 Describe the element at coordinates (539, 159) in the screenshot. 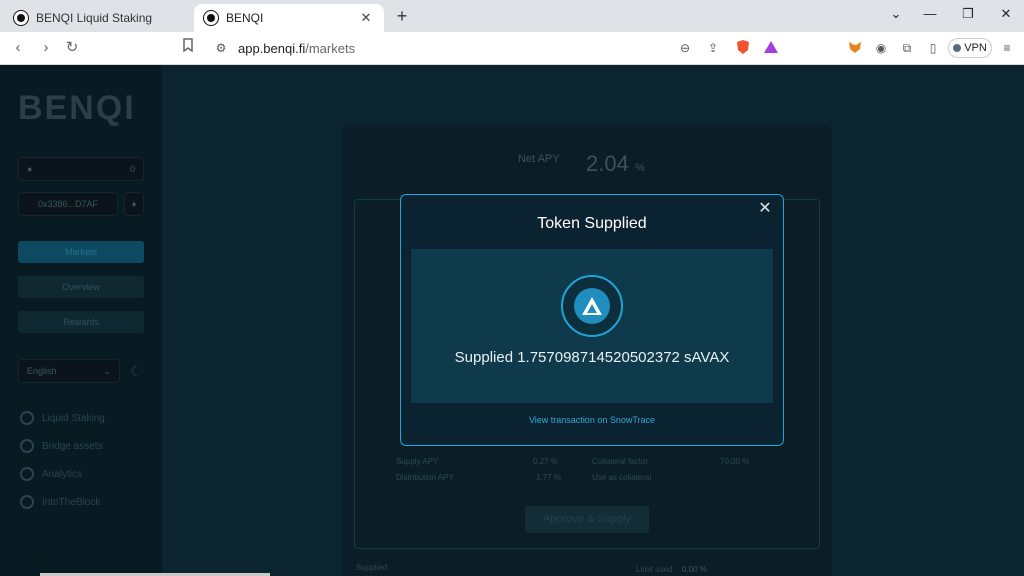

I see `net-apy-label: Net APY` at that location.